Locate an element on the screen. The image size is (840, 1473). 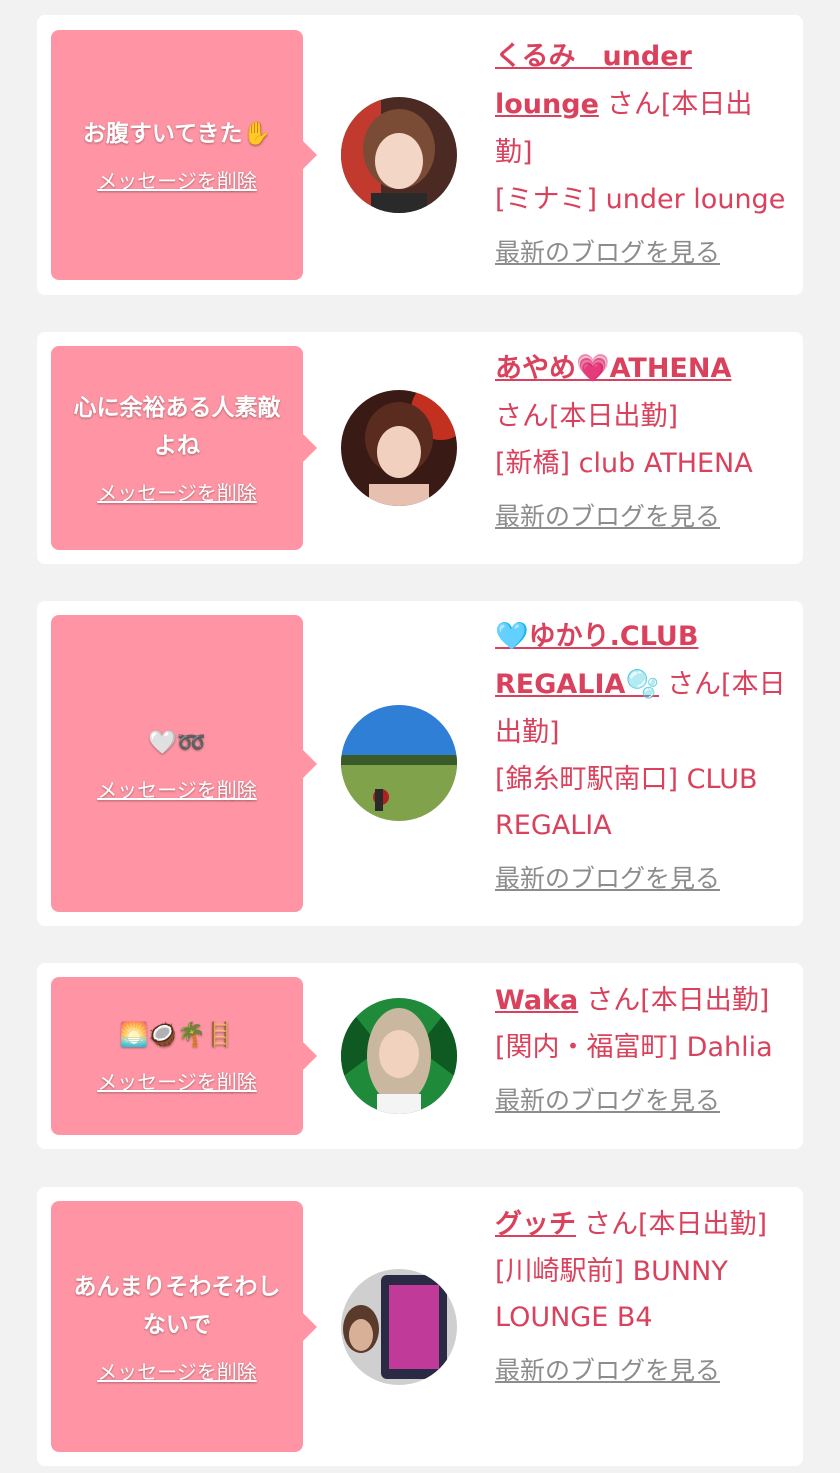
cast-name-link: グッチ is located at coordinates (535, 1224).